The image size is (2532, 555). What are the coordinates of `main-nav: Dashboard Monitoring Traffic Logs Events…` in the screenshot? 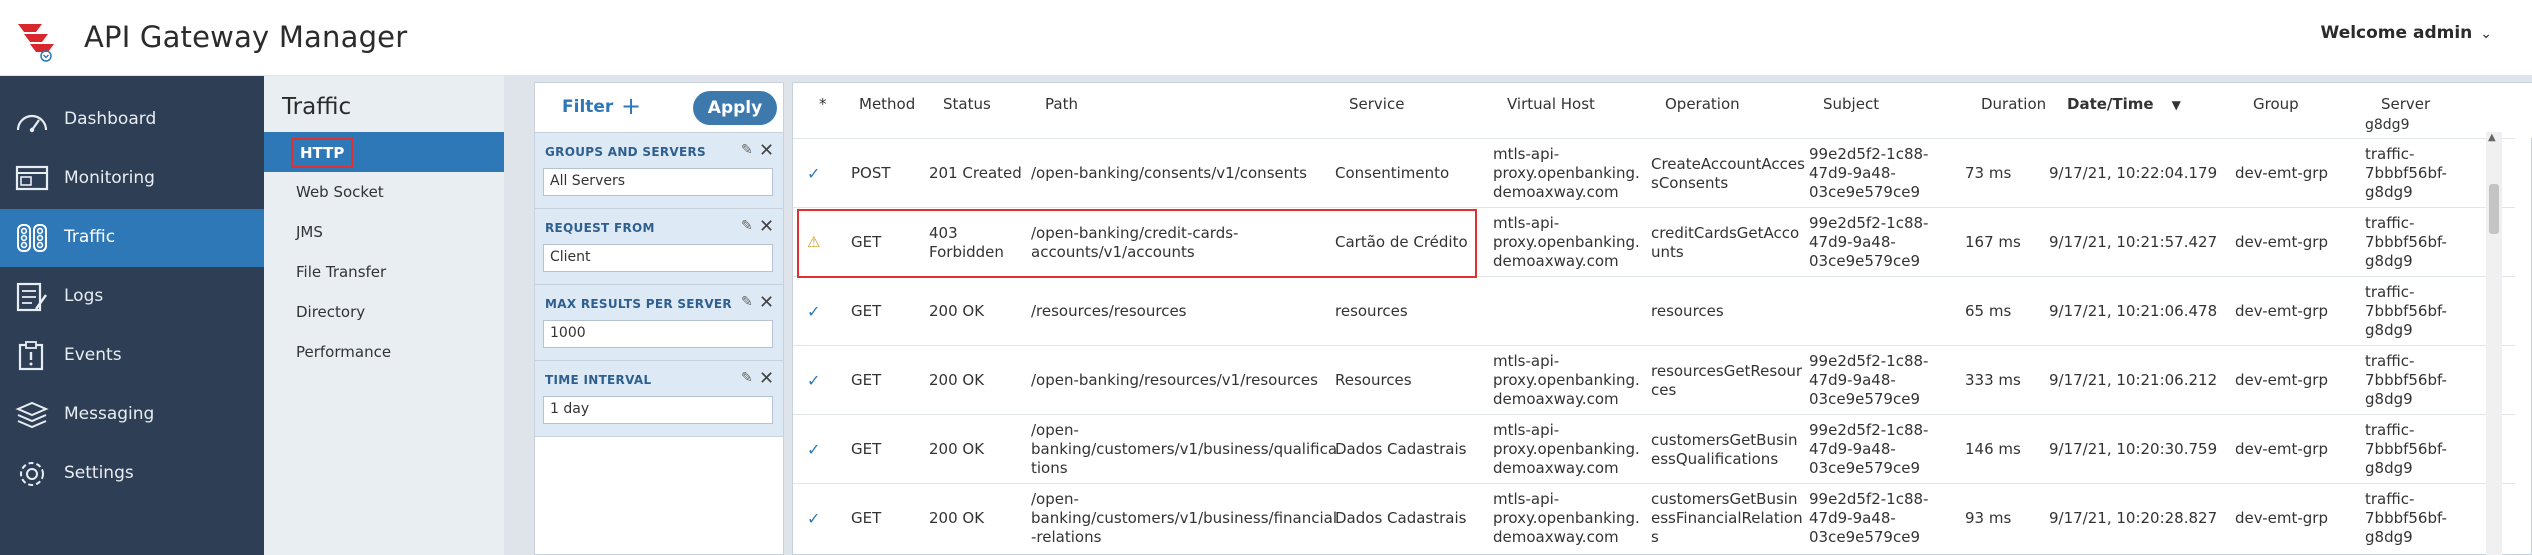 It's located at (132, 315).